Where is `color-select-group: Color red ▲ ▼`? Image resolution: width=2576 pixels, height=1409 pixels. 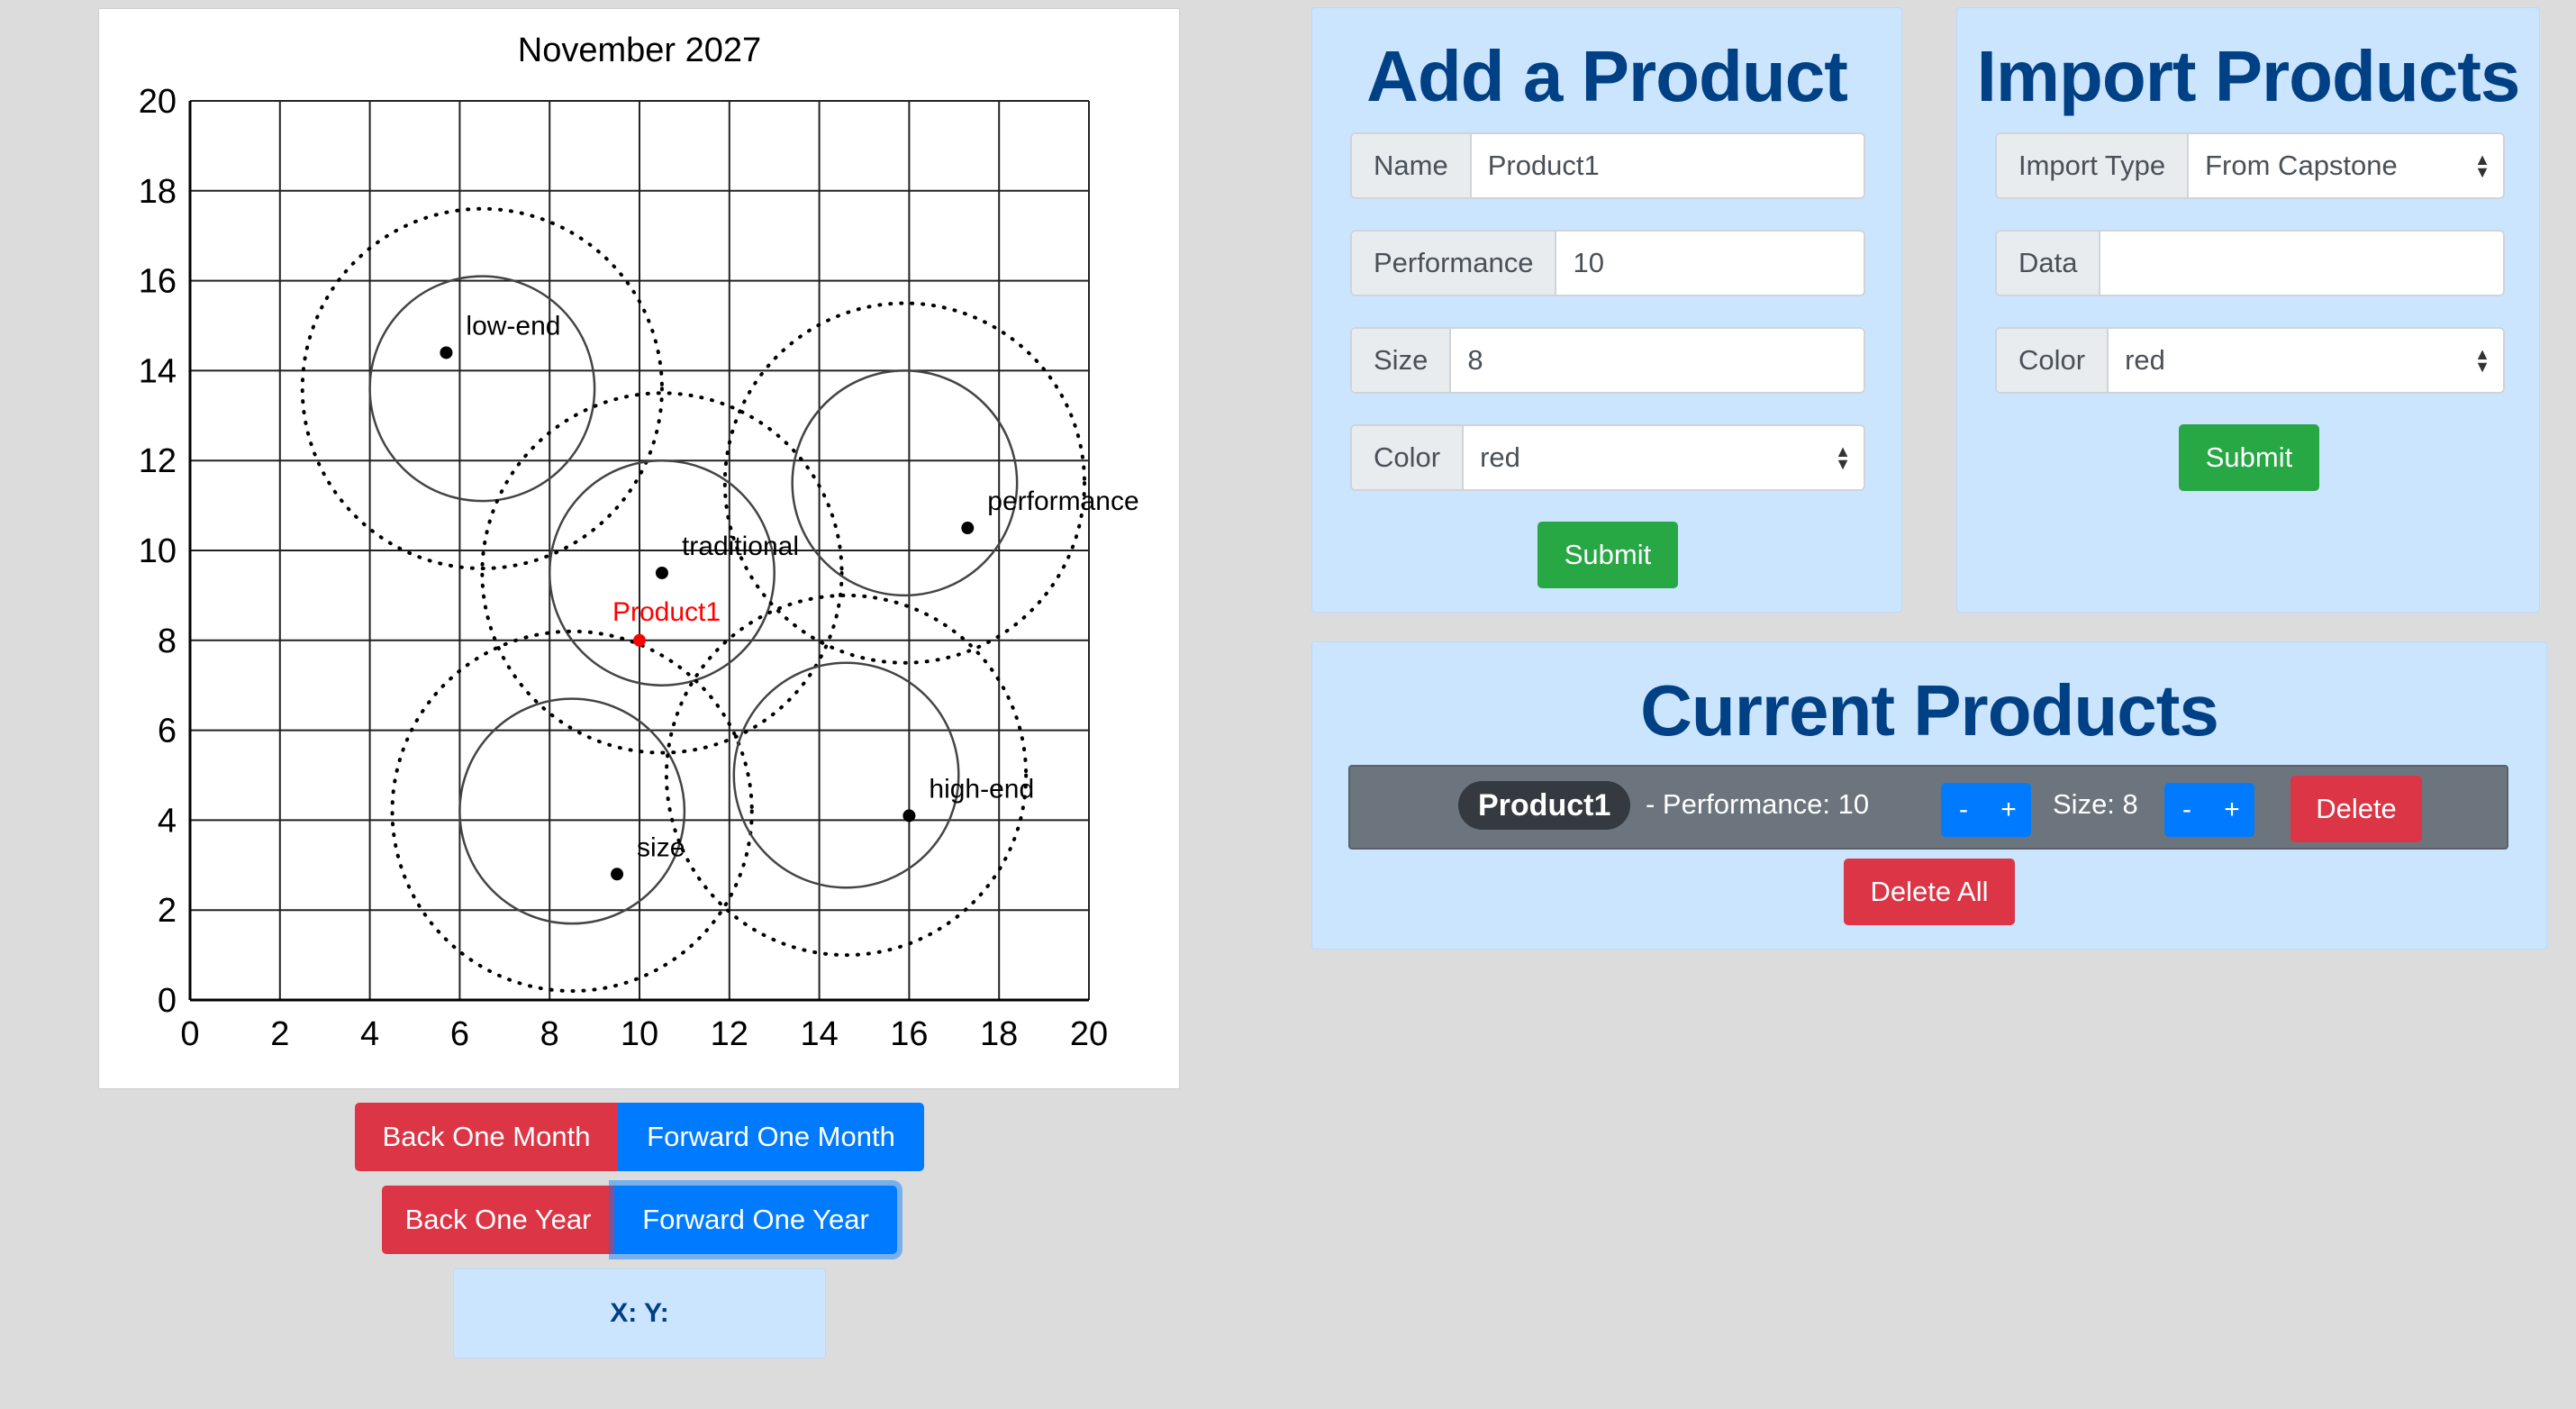 color-select-group: Color red ▲ ▼ is located at coordinates (1607, 457).